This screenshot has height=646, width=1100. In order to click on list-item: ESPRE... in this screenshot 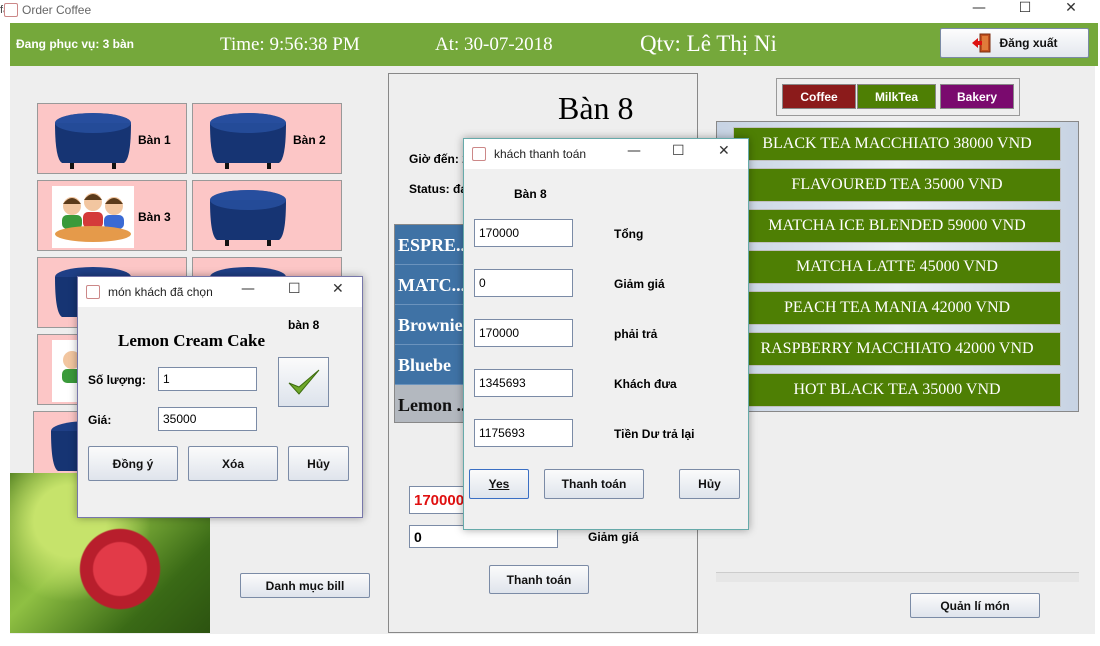, I will do `click(429, 245)`.